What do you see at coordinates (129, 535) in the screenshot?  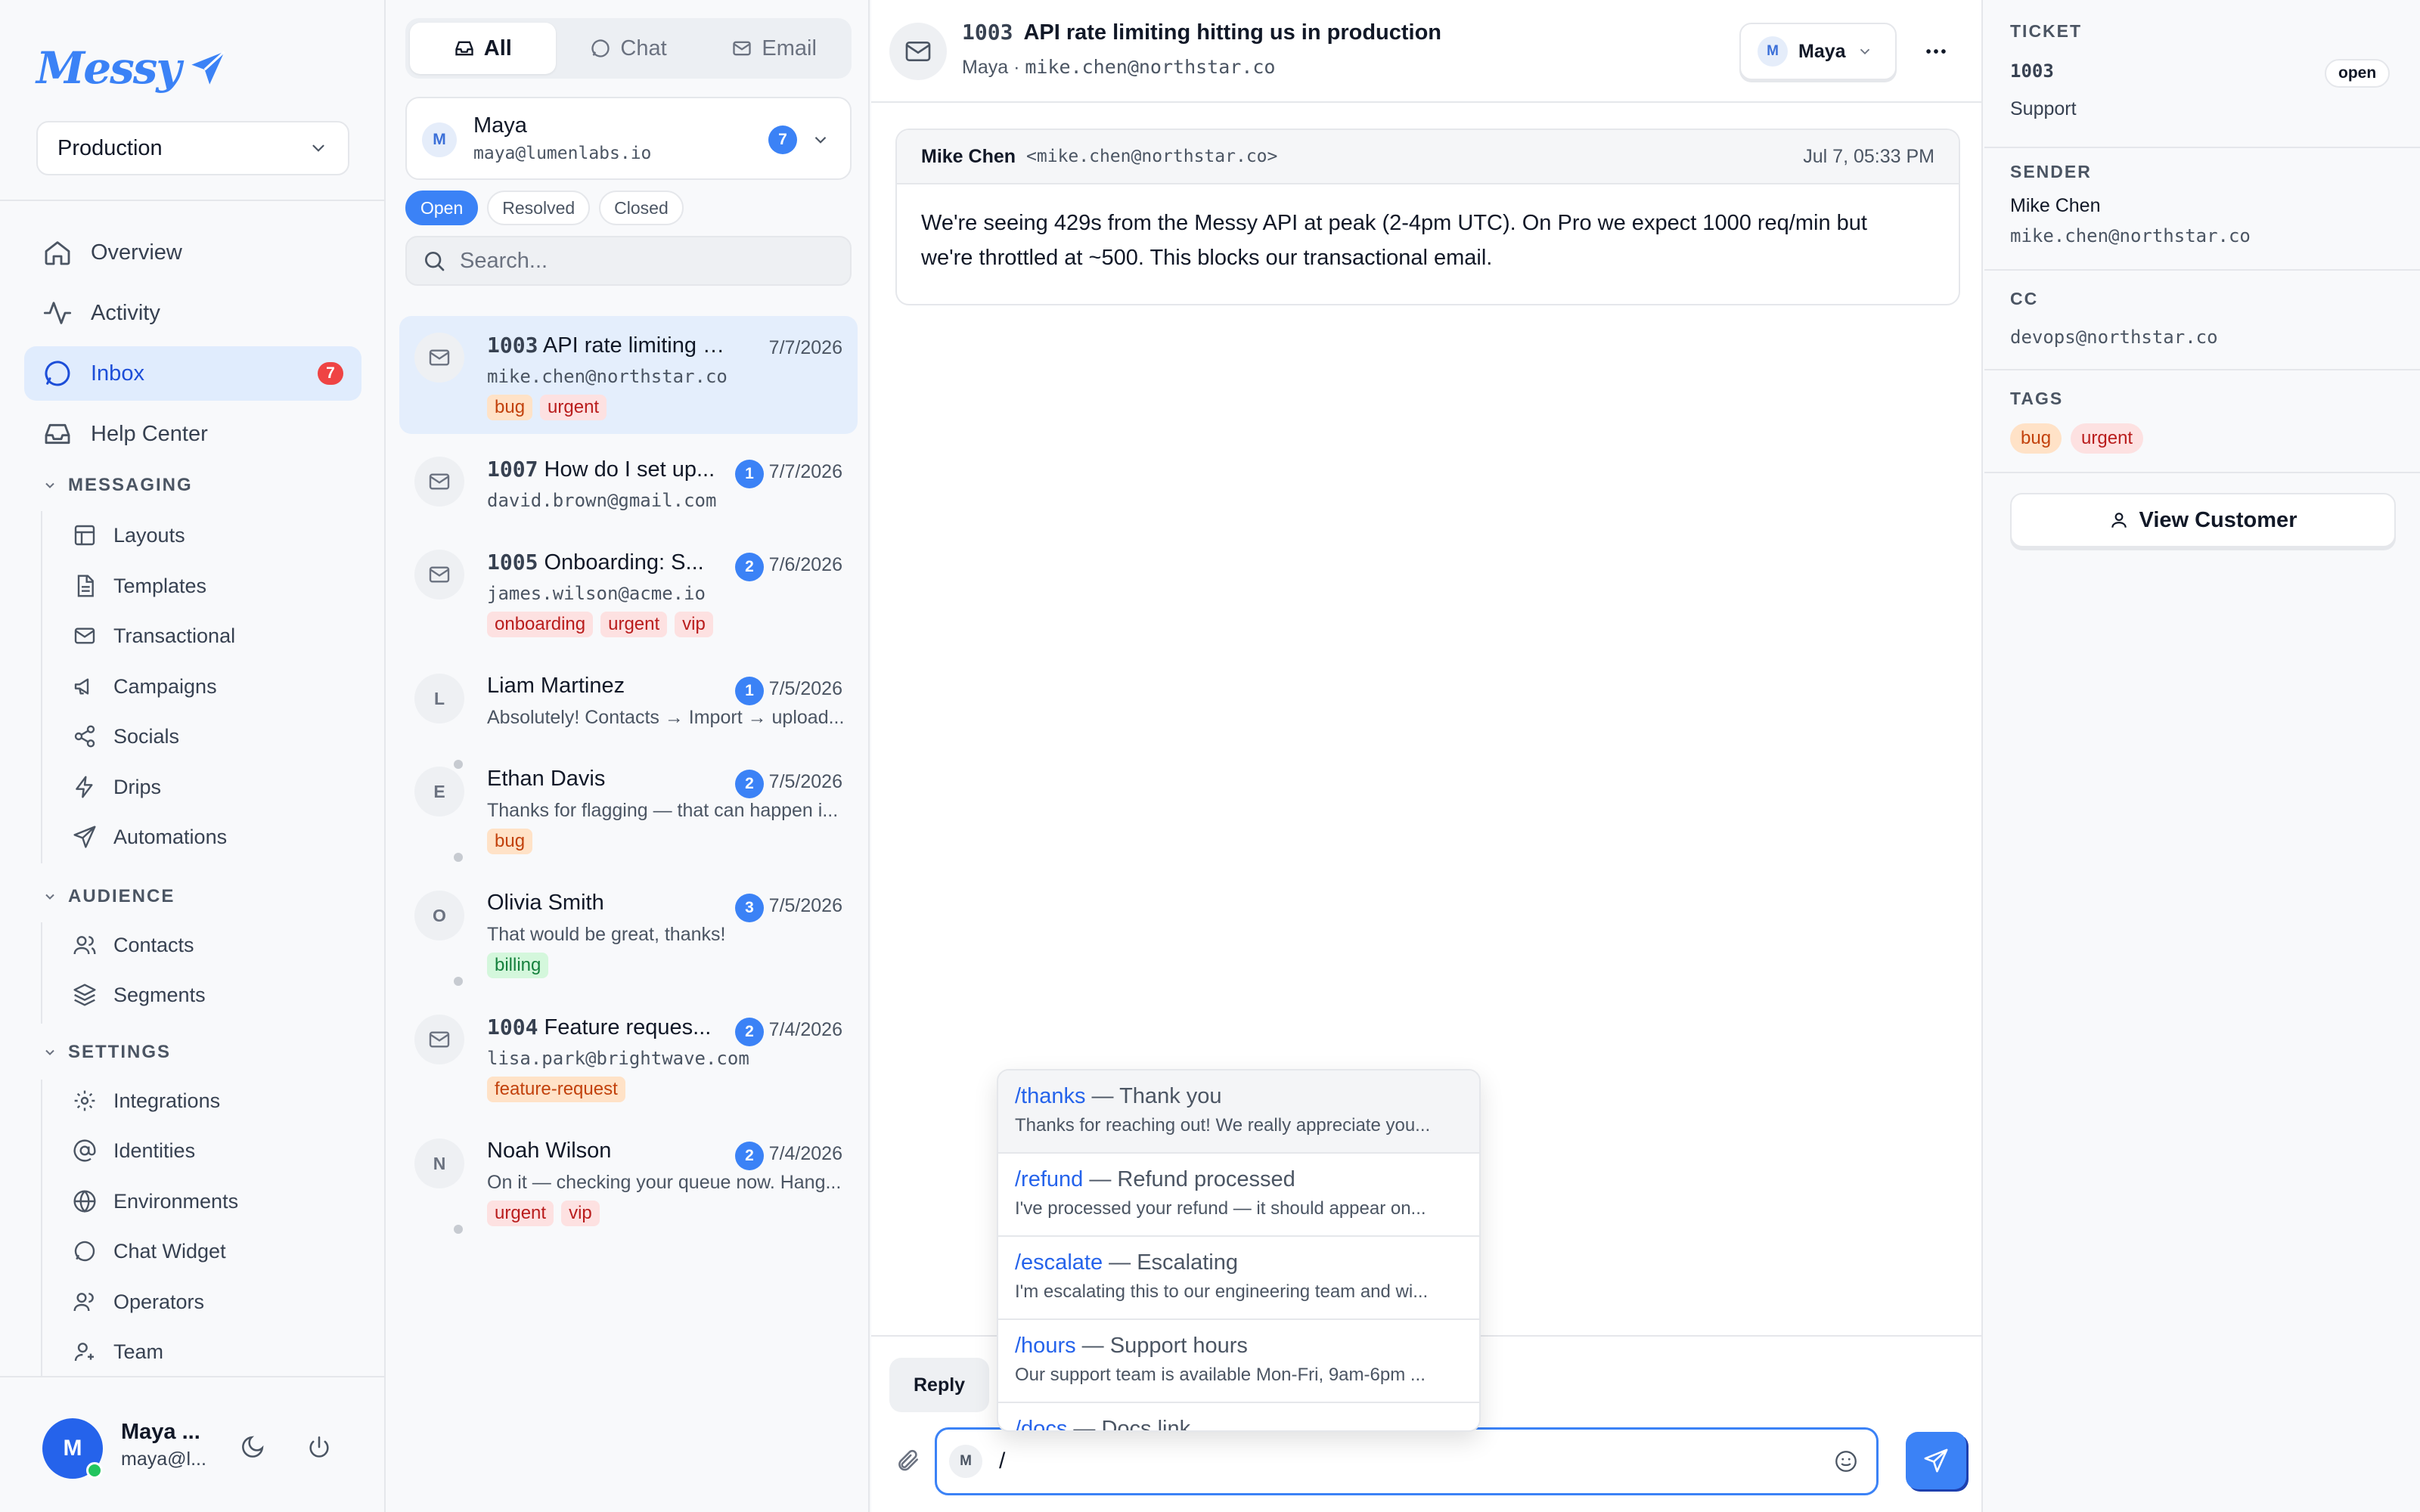 I see `sidebar-item-layouts: Layouts` at bounding box center [129, 535].